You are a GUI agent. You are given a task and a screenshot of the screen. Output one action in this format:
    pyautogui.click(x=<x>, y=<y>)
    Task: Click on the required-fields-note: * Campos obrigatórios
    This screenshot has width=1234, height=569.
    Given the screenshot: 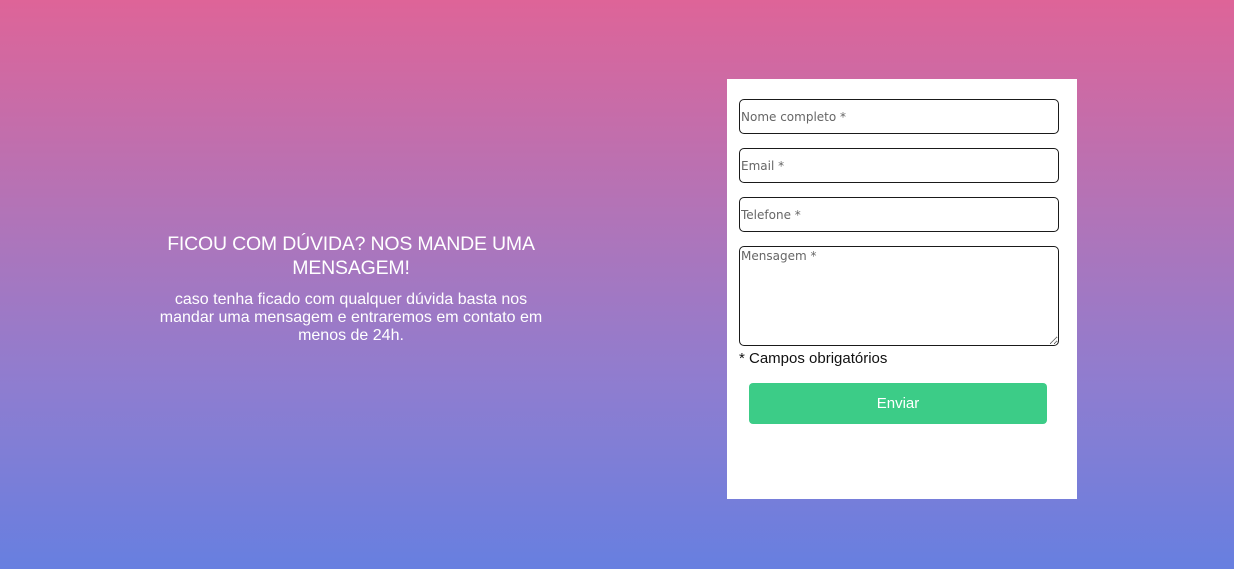 What is the action you would take?
    pyautogui.click(x=813, y=358)
    